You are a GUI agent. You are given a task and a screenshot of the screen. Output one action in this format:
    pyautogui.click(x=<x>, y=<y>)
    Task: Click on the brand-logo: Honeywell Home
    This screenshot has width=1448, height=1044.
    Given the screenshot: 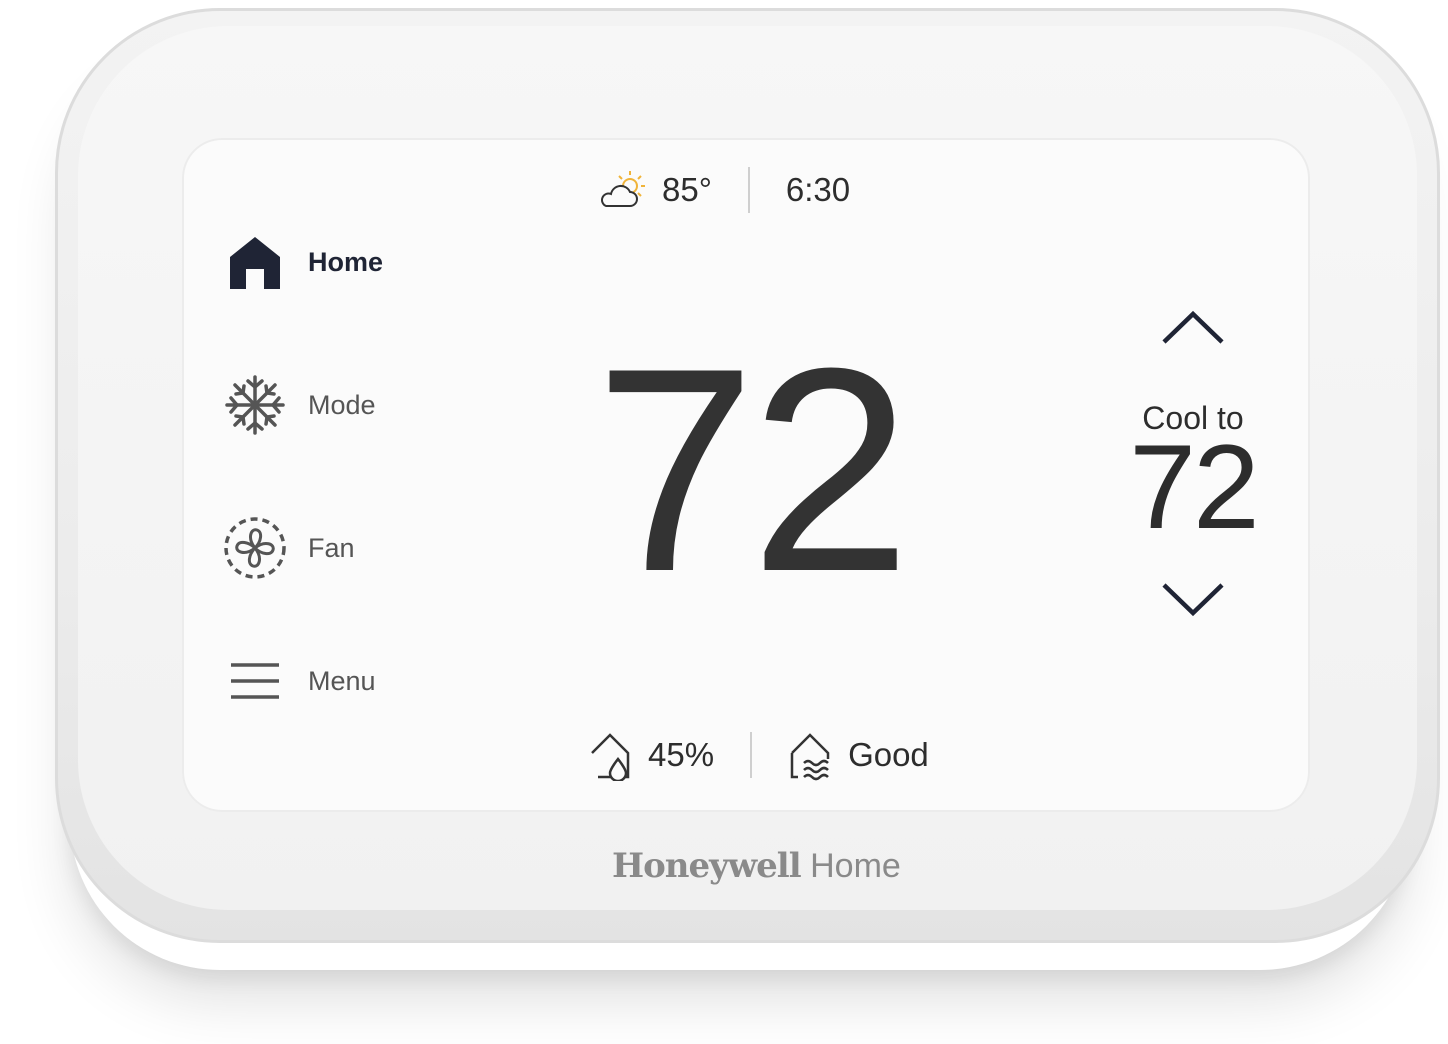 What is the action you would take?
    pyautogui.click(x=756, y=866)
    